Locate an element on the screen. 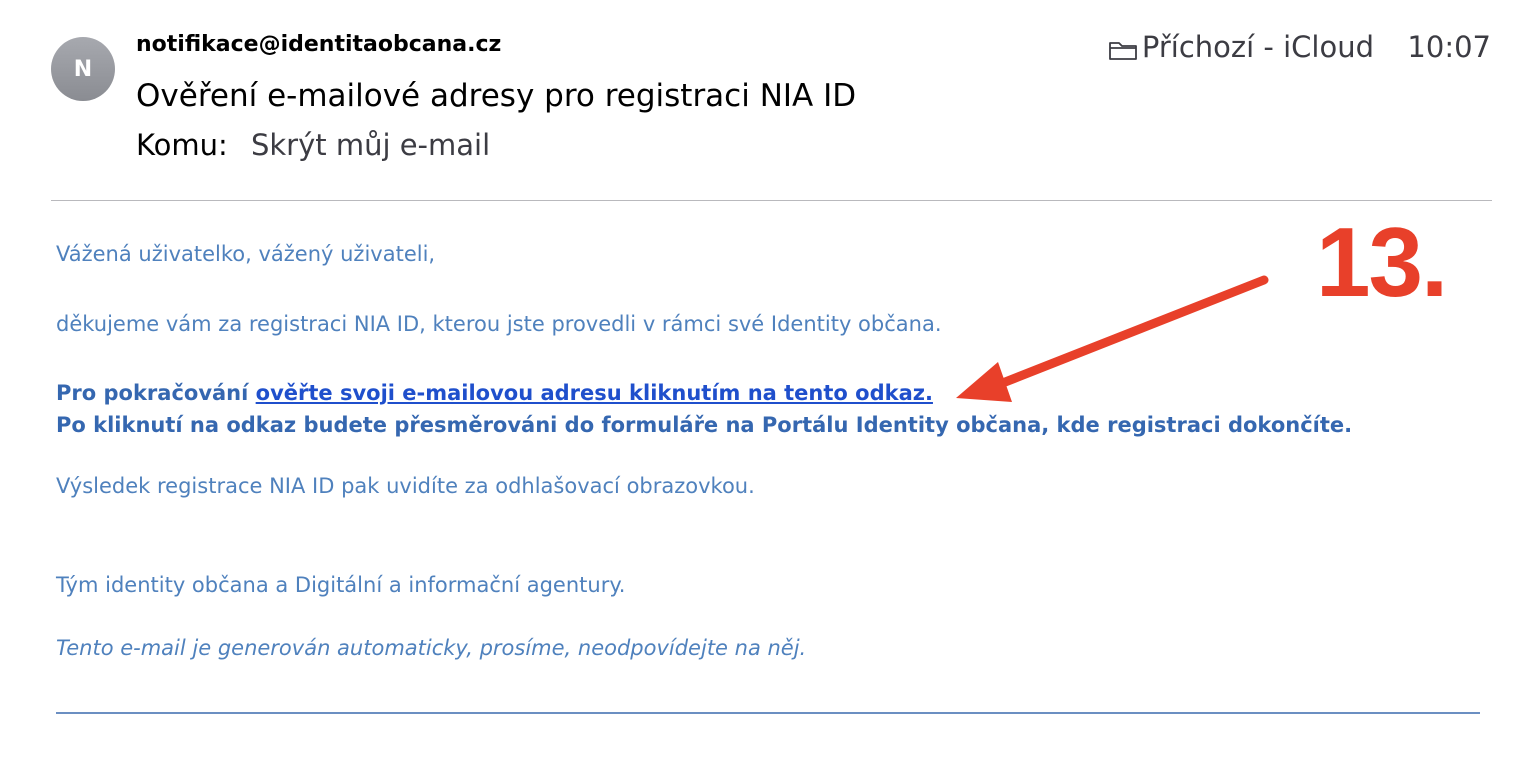  footer-divider is located at coordinates (768, 713).